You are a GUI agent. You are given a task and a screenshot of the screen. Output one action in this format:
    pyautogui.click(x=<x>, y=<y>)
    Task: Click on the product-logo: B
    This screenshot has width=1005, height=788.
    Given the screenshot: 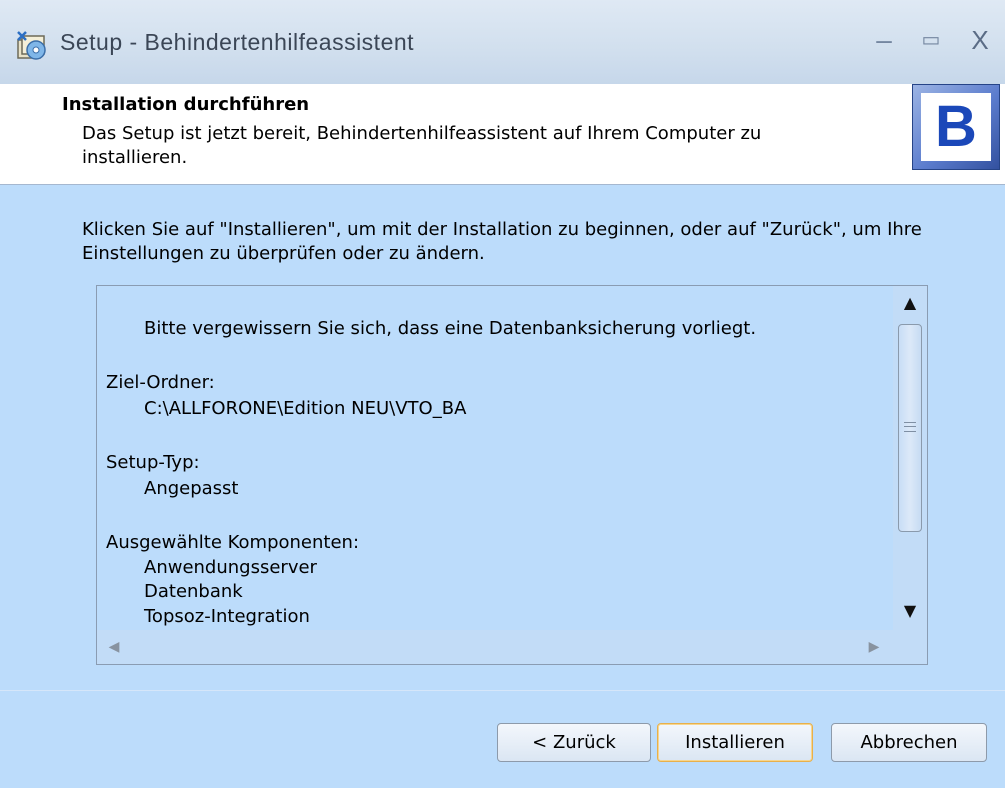 What is the action you would take?
    pyautogui.click(x=956, y=127)
    